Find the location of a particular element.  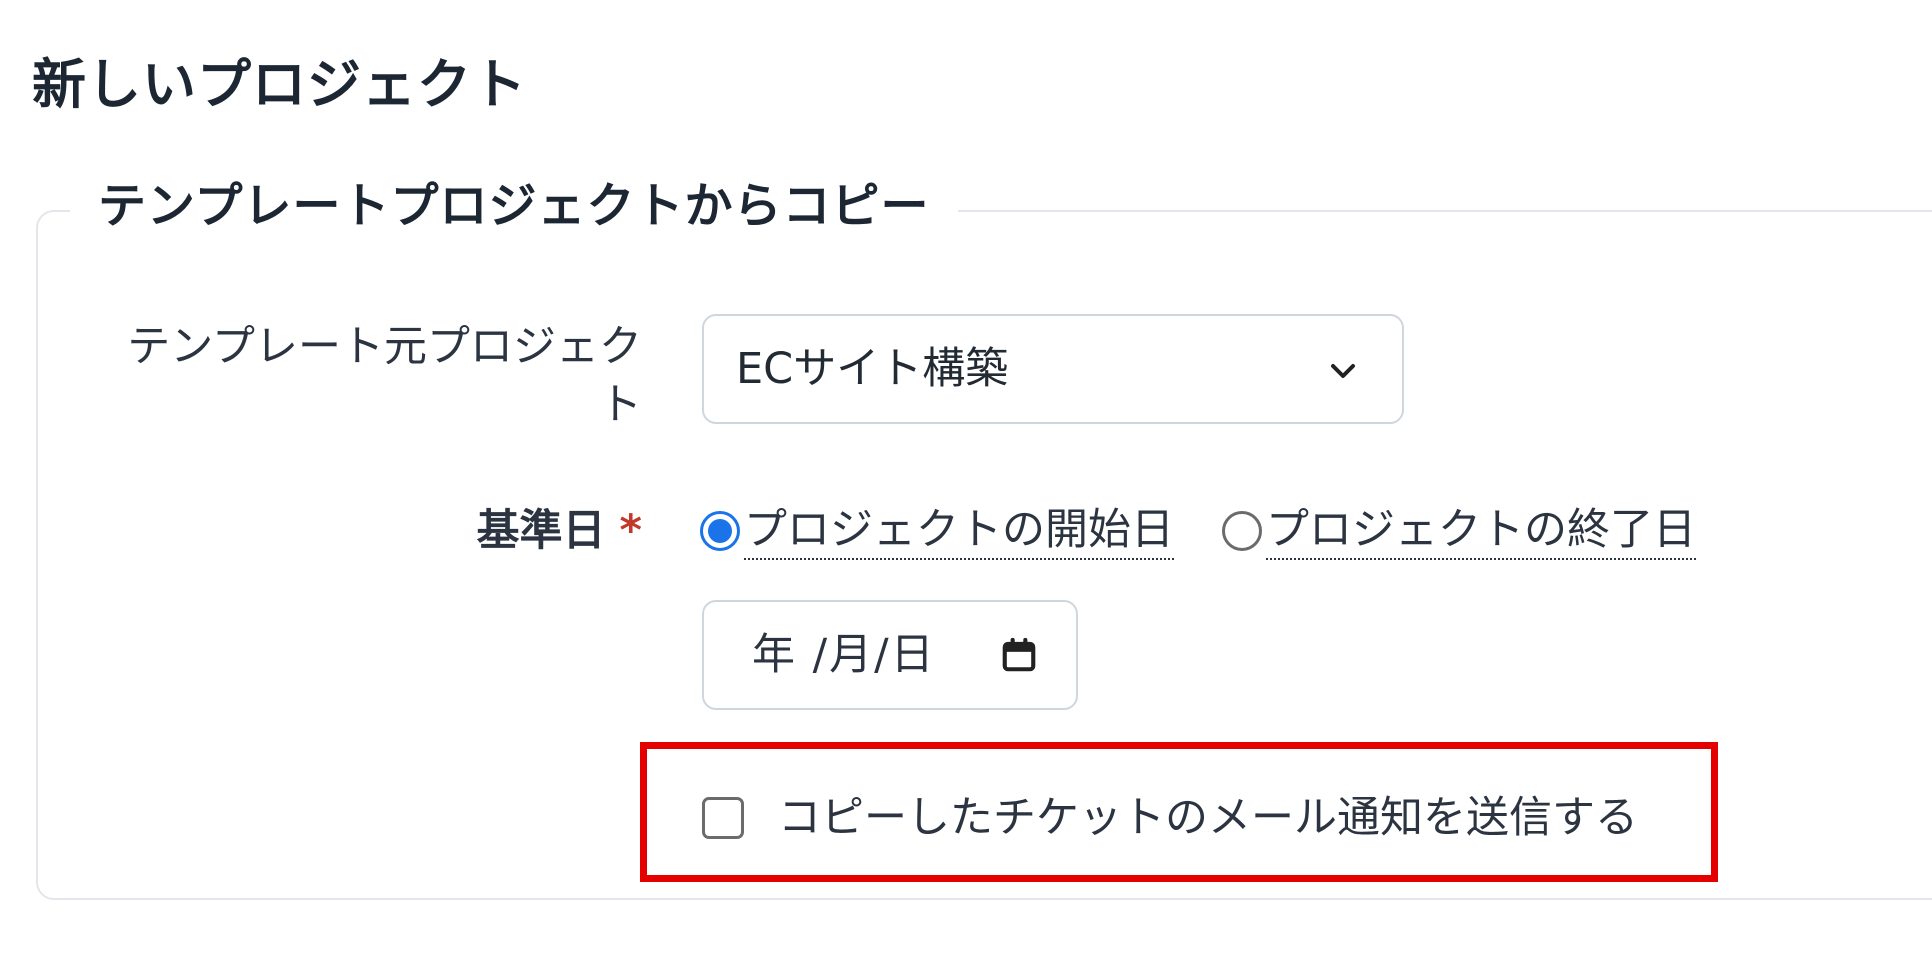

notify-checkbox is located at coordinates (723, 818).